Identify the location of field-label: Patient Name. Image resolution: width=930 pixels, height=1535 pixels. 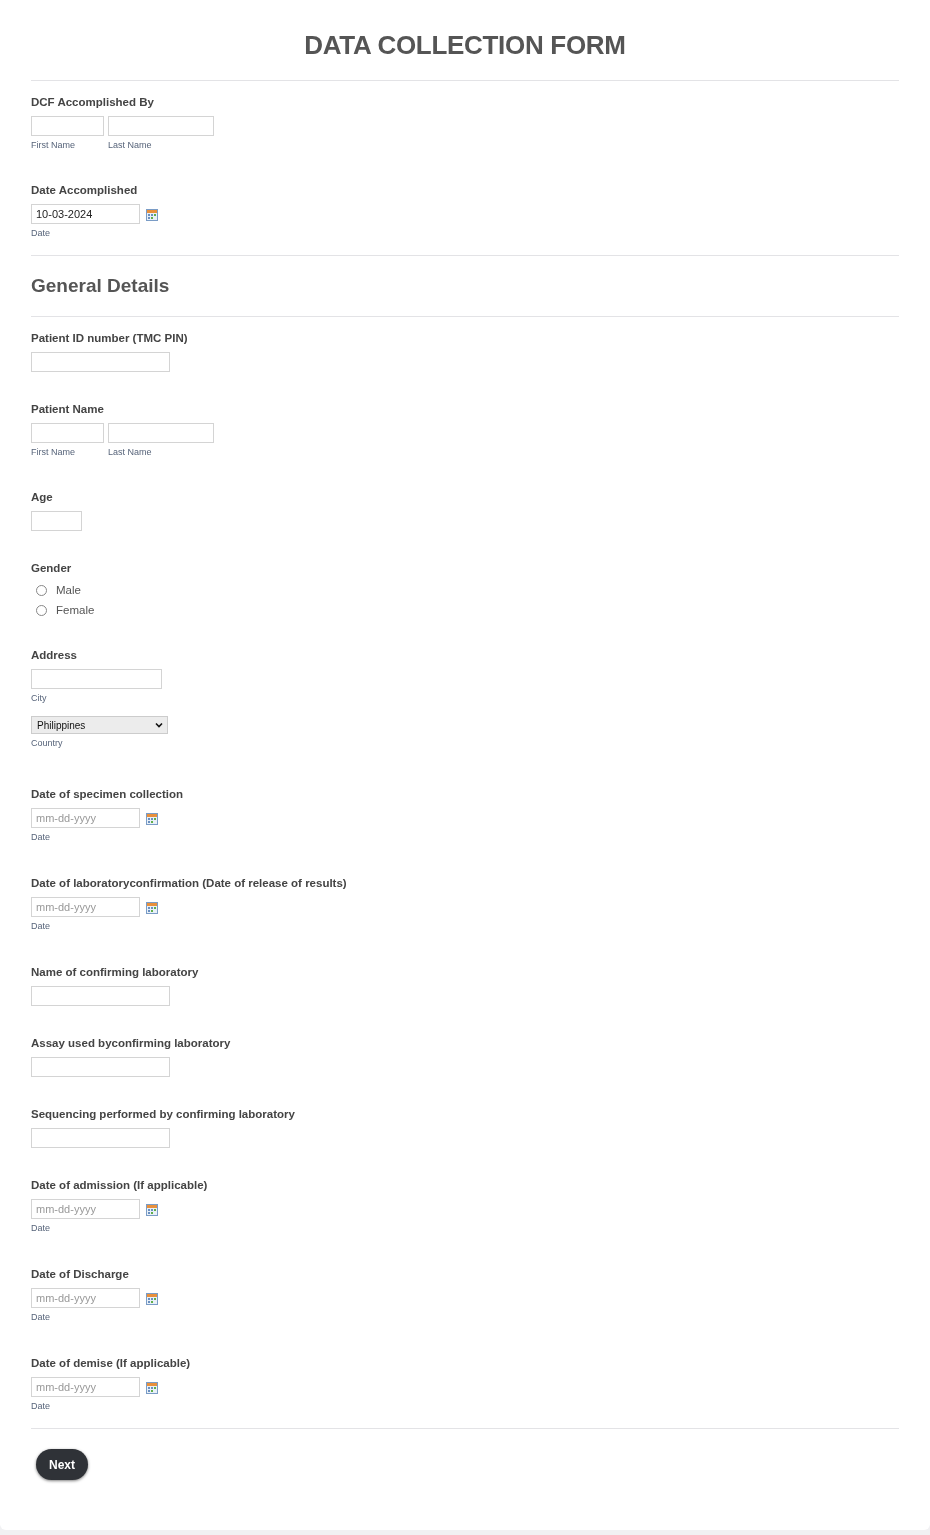
(68, 409).